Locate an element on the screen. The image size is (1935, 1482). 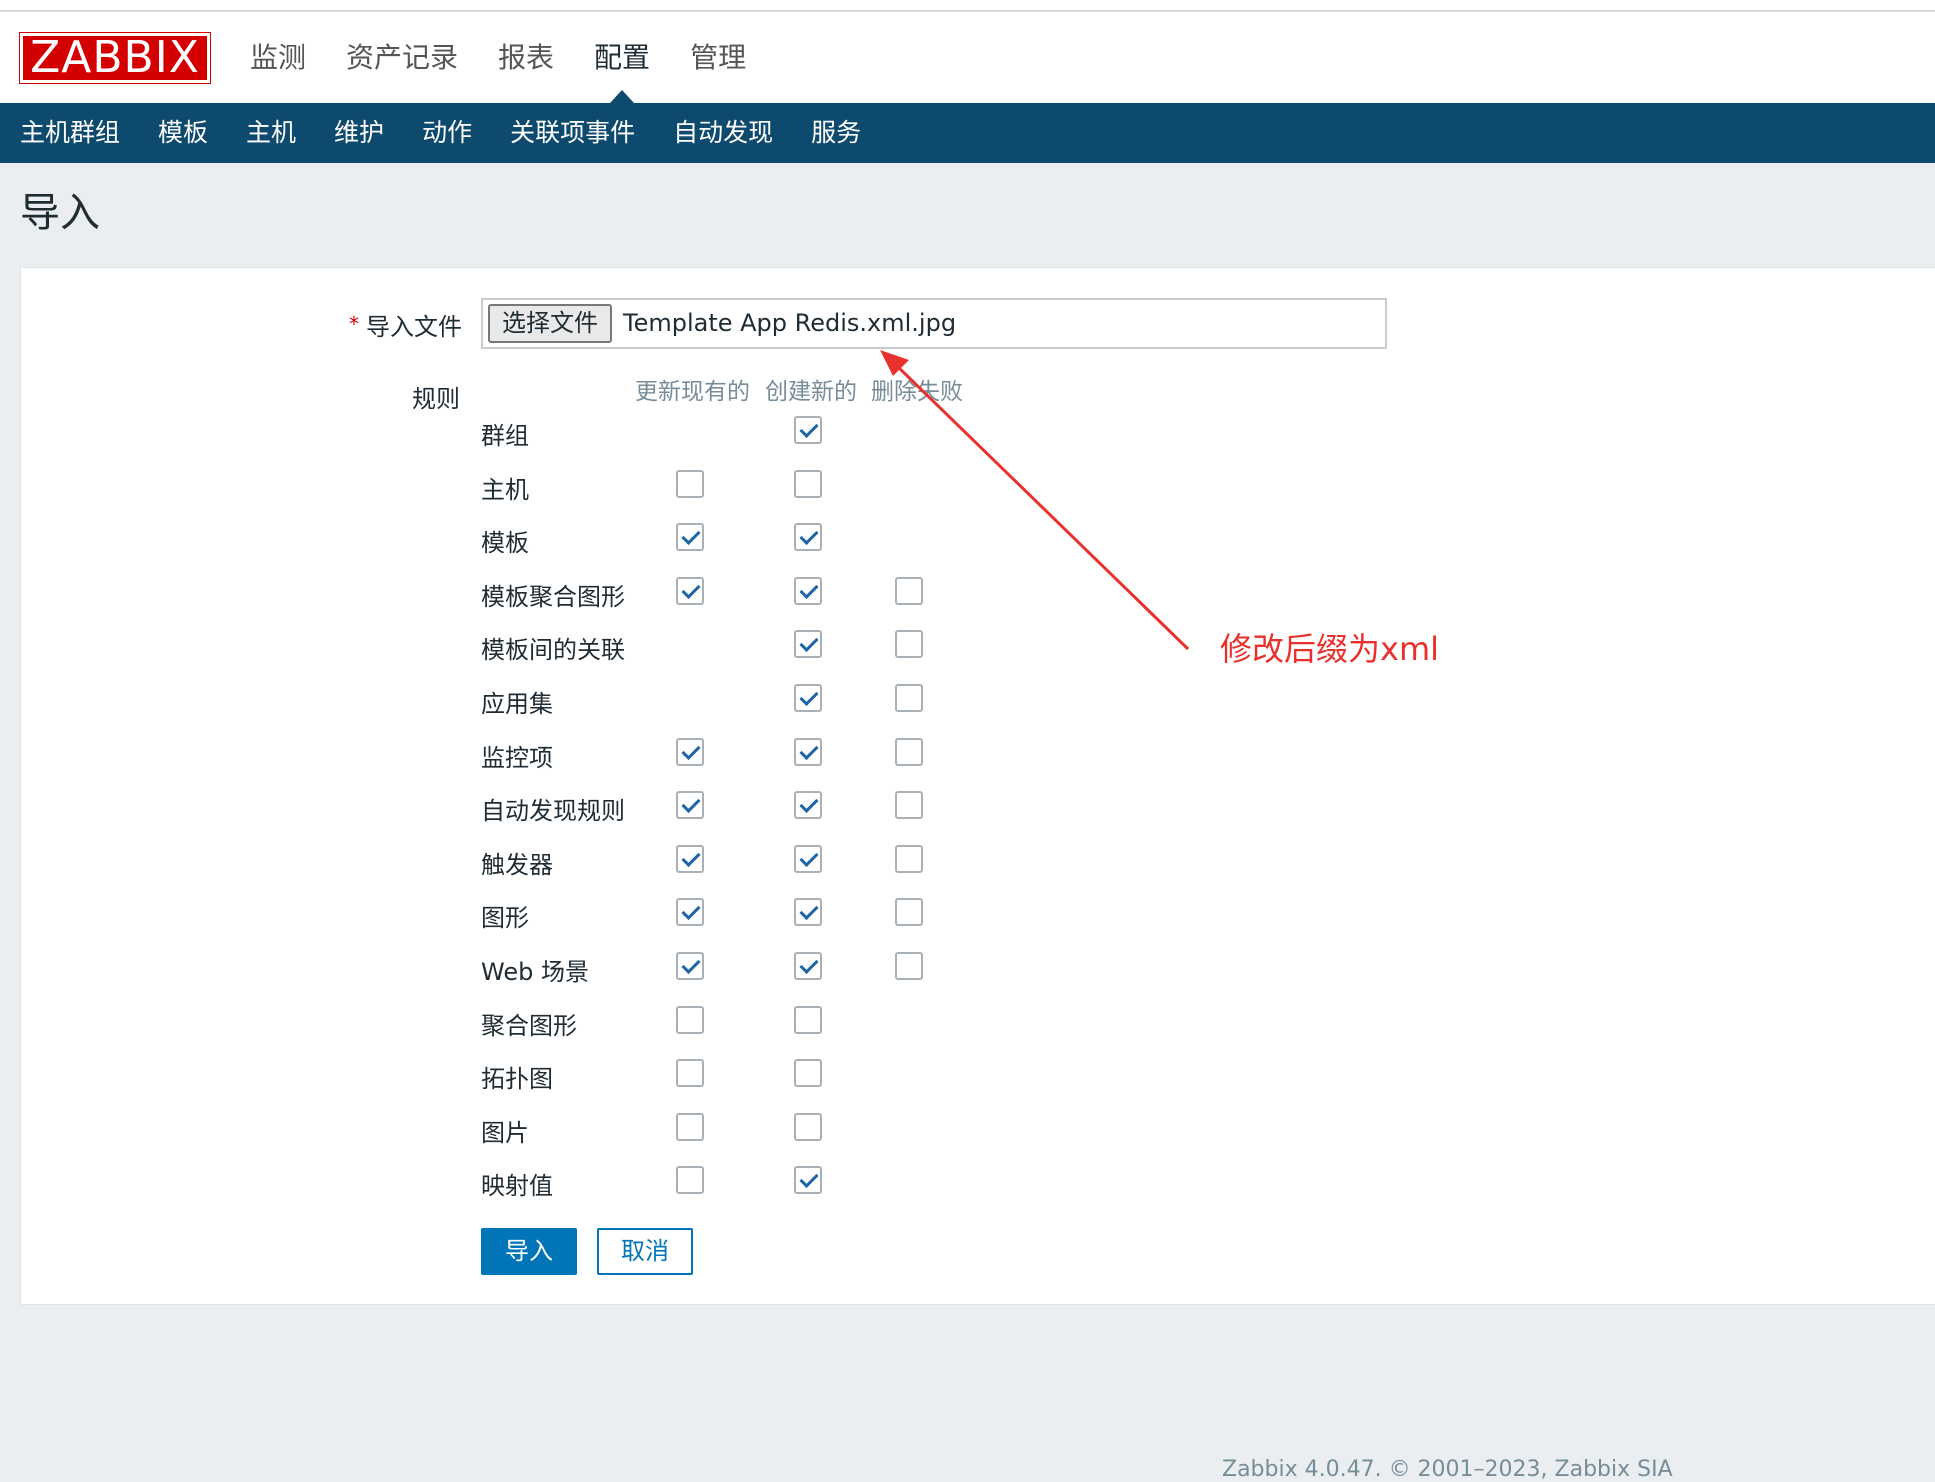
annotation-text: 修改后缀为xml is located at coordinates (1330, 649).